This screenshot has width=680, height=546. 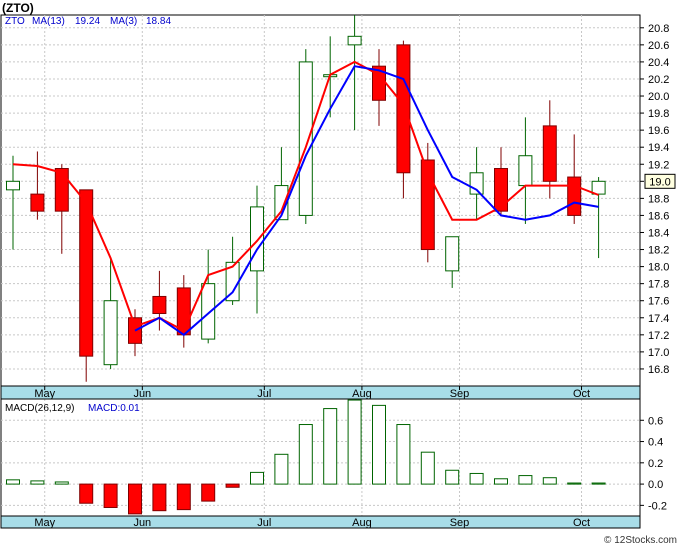 I want to click on x-axis-label-jun: Jun, so click(x=142, y=394).